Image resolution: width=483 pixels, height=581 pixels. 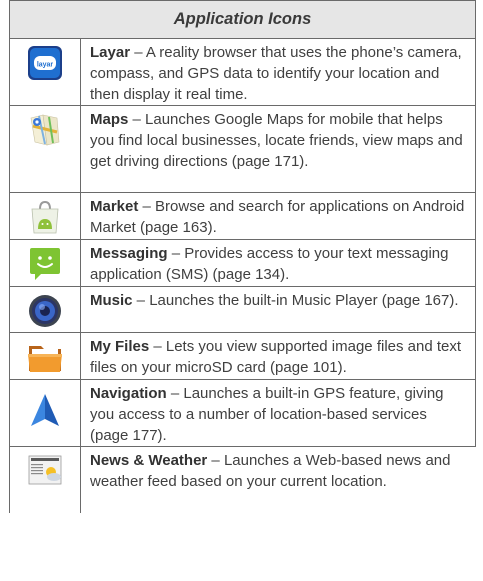 I want to click on messaging-icon, so click(x=45, y=264).